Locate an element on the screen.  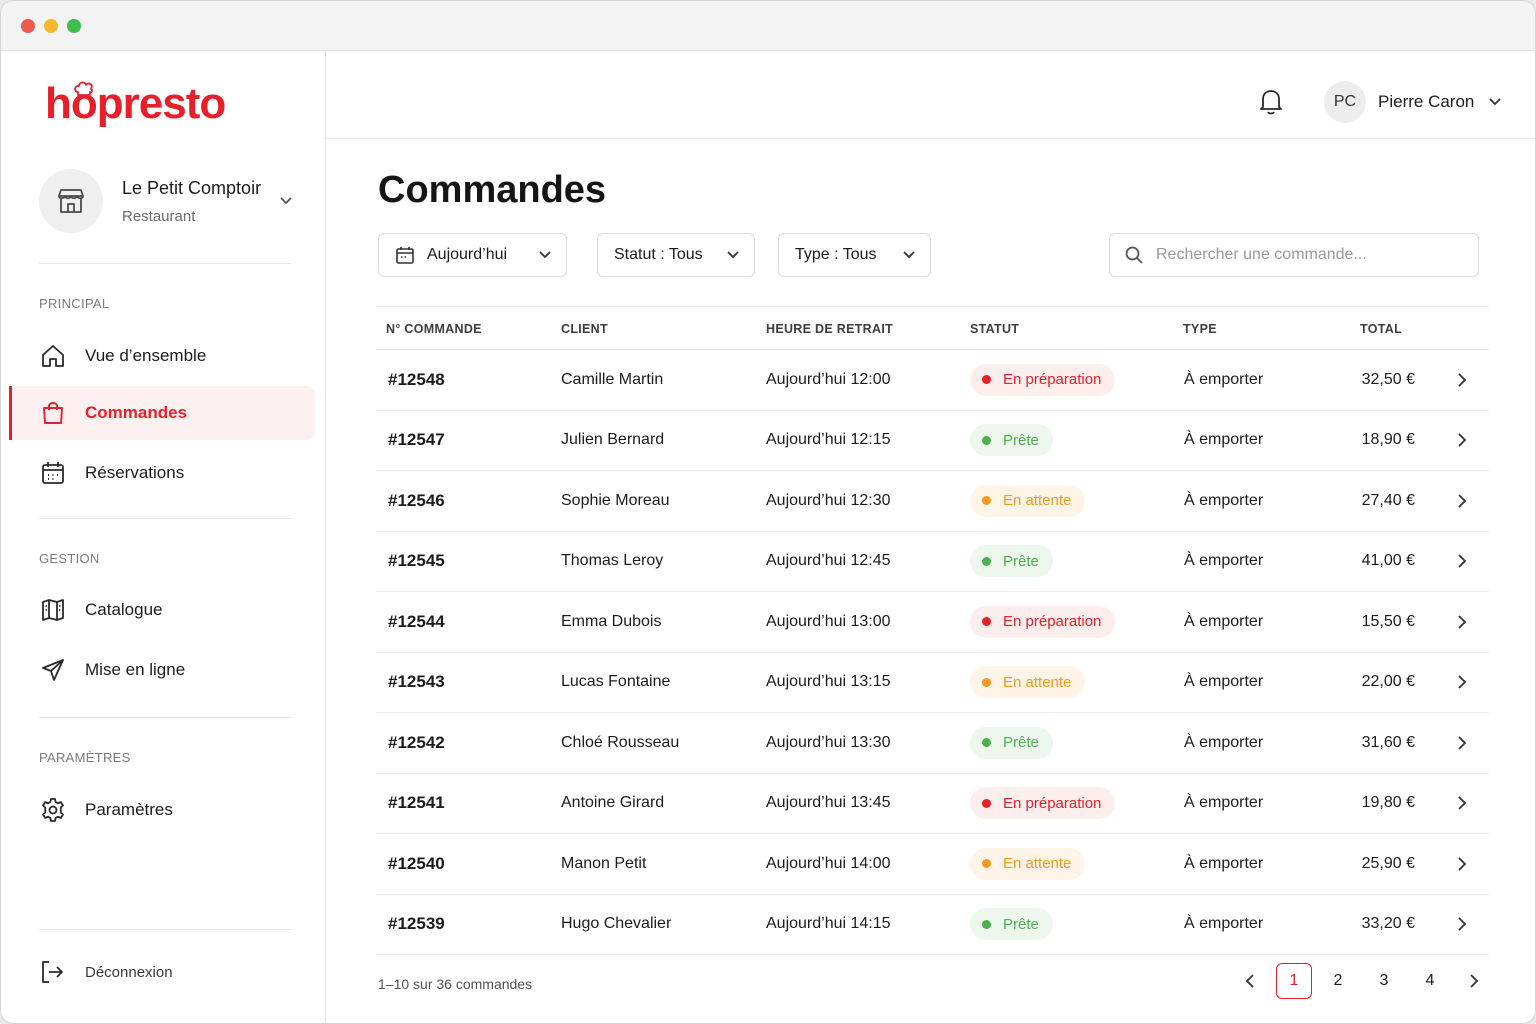
status-label: Prête is located at coordinates (1021, 743).